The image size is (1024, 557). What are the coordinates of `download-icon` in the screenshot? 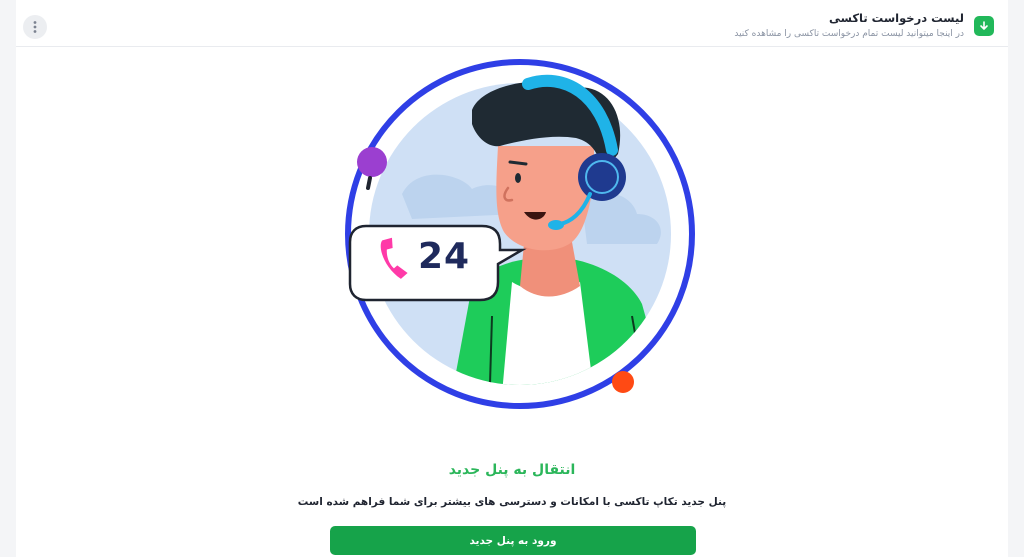 It's located at (984, 26).